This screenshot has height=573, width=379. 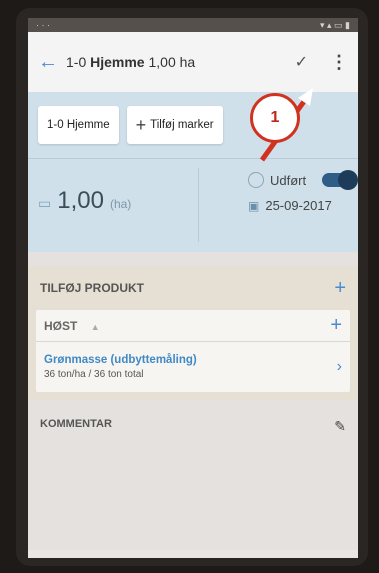 I want to click on annotation-badge: 1, so click(x=275, y=118).